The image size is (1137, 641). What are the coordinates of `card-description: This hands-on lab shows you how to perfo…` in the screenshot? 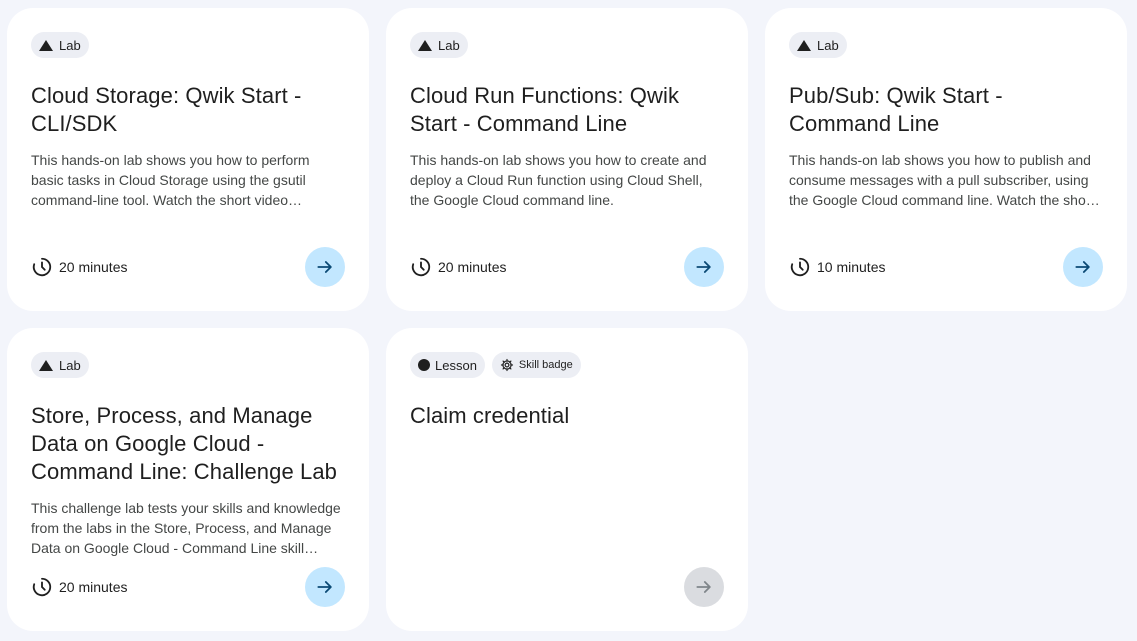 It's located at (170, 180).